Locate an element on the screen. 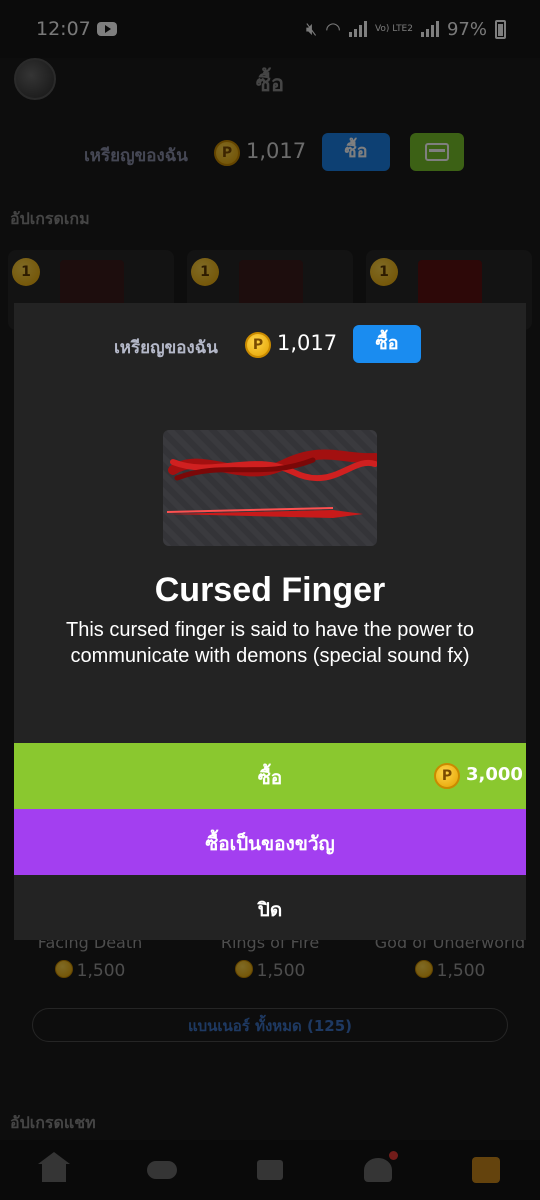 The height and width of the screenshot is (1200, 540). item-image is located at coordinates (270, 488).